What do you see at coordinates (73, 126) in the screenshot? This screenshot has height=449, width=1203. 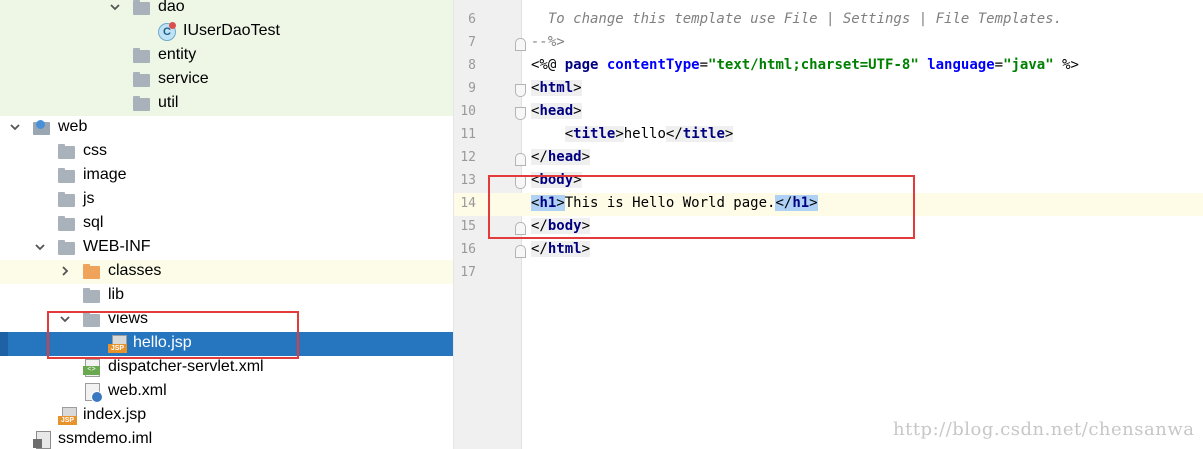 I see `tree-row-label: web` at bounding box center [73, 126].